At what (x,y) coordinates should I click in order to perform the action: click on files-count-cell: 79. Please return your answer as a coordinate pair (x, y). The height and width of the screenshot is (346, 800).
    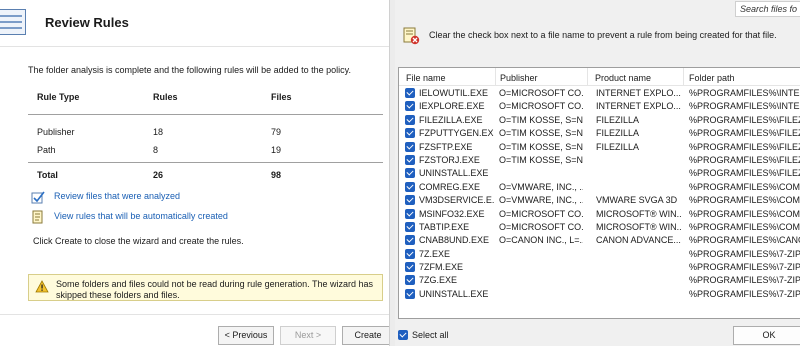
    Looking at the image, I should click on (276, 132).